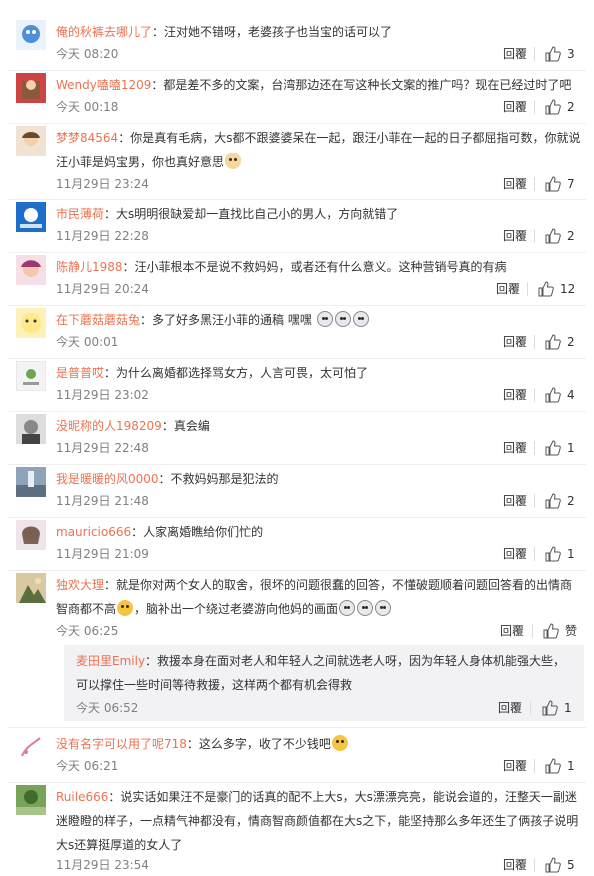  Describe the element at coordinates (571, 766) in the screenshot. I see `like-count: 1` at that location.